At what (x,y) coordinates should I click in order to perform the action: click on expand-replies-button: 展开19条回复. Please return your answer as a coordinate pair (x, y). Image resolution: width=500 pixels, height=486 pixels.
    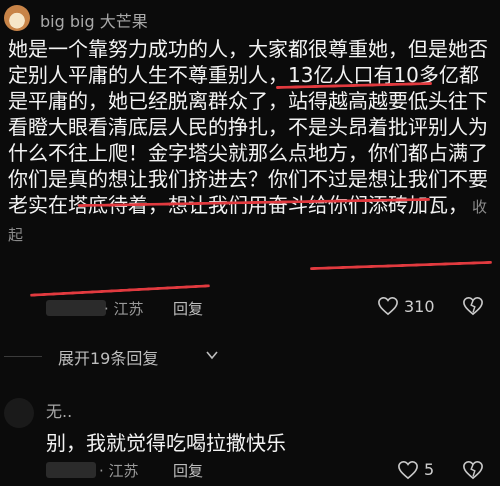
    Looking at the image, I should click on (108, 357).